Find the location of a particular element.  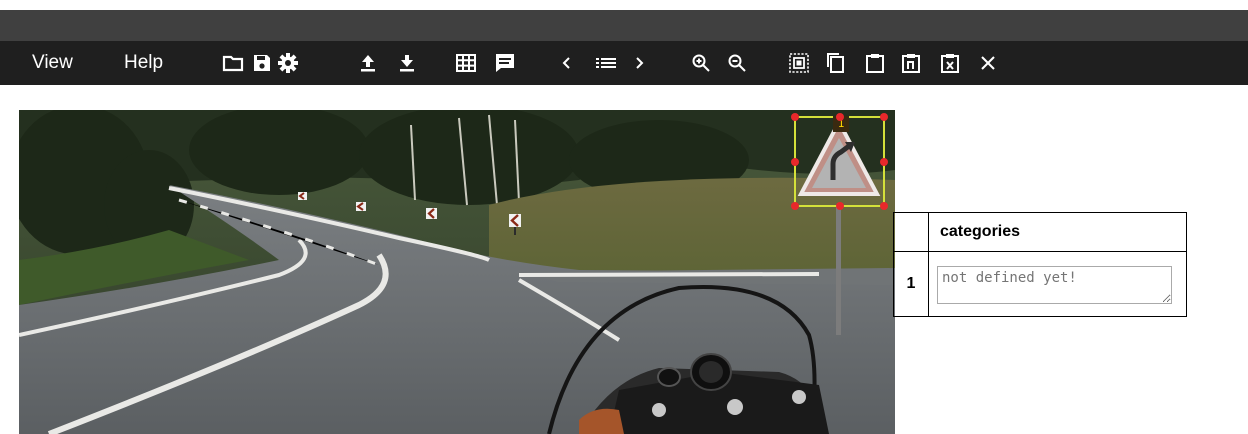

copy-icon is located at coordinates (836, 63).